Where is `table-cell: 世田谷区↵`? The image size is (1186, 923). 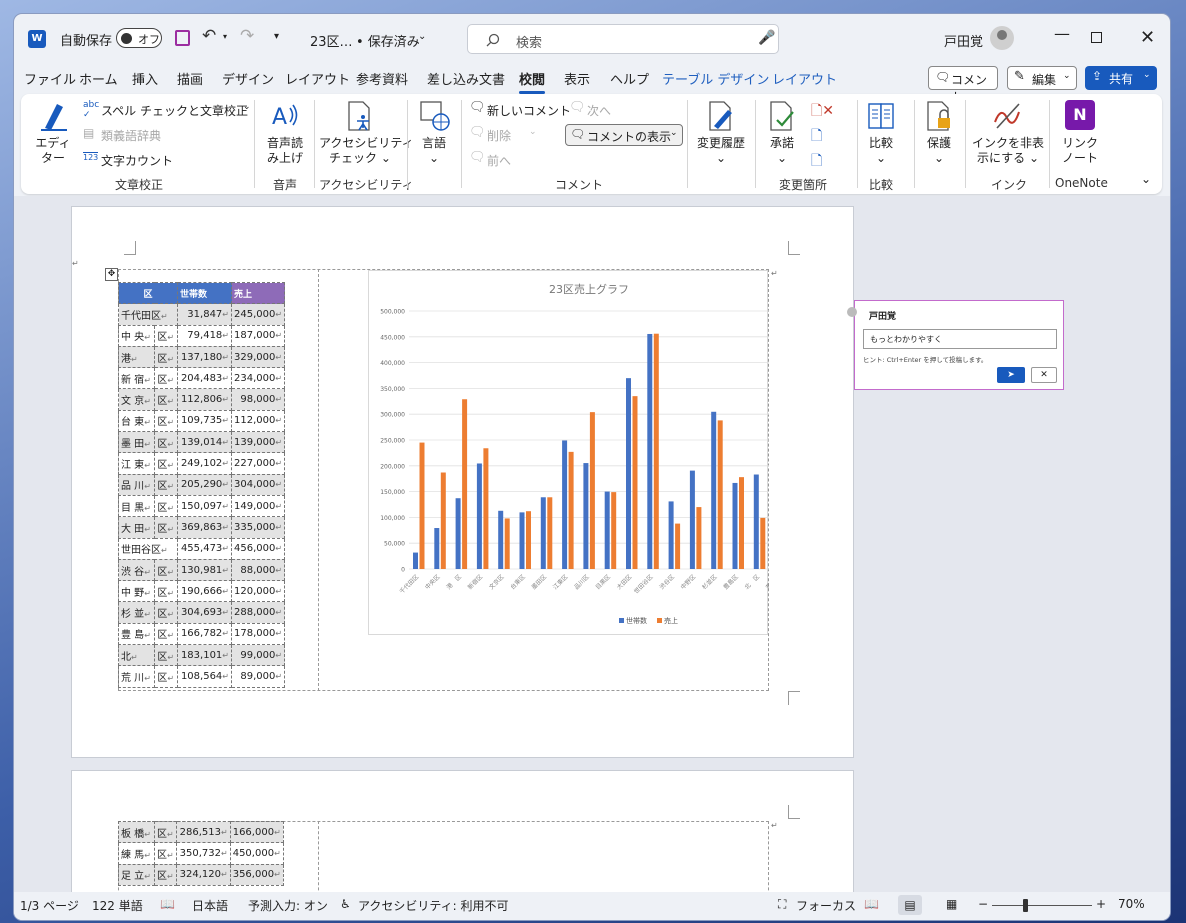
table-cell: 世田谷区↵ is located at coordinates (148, 548).